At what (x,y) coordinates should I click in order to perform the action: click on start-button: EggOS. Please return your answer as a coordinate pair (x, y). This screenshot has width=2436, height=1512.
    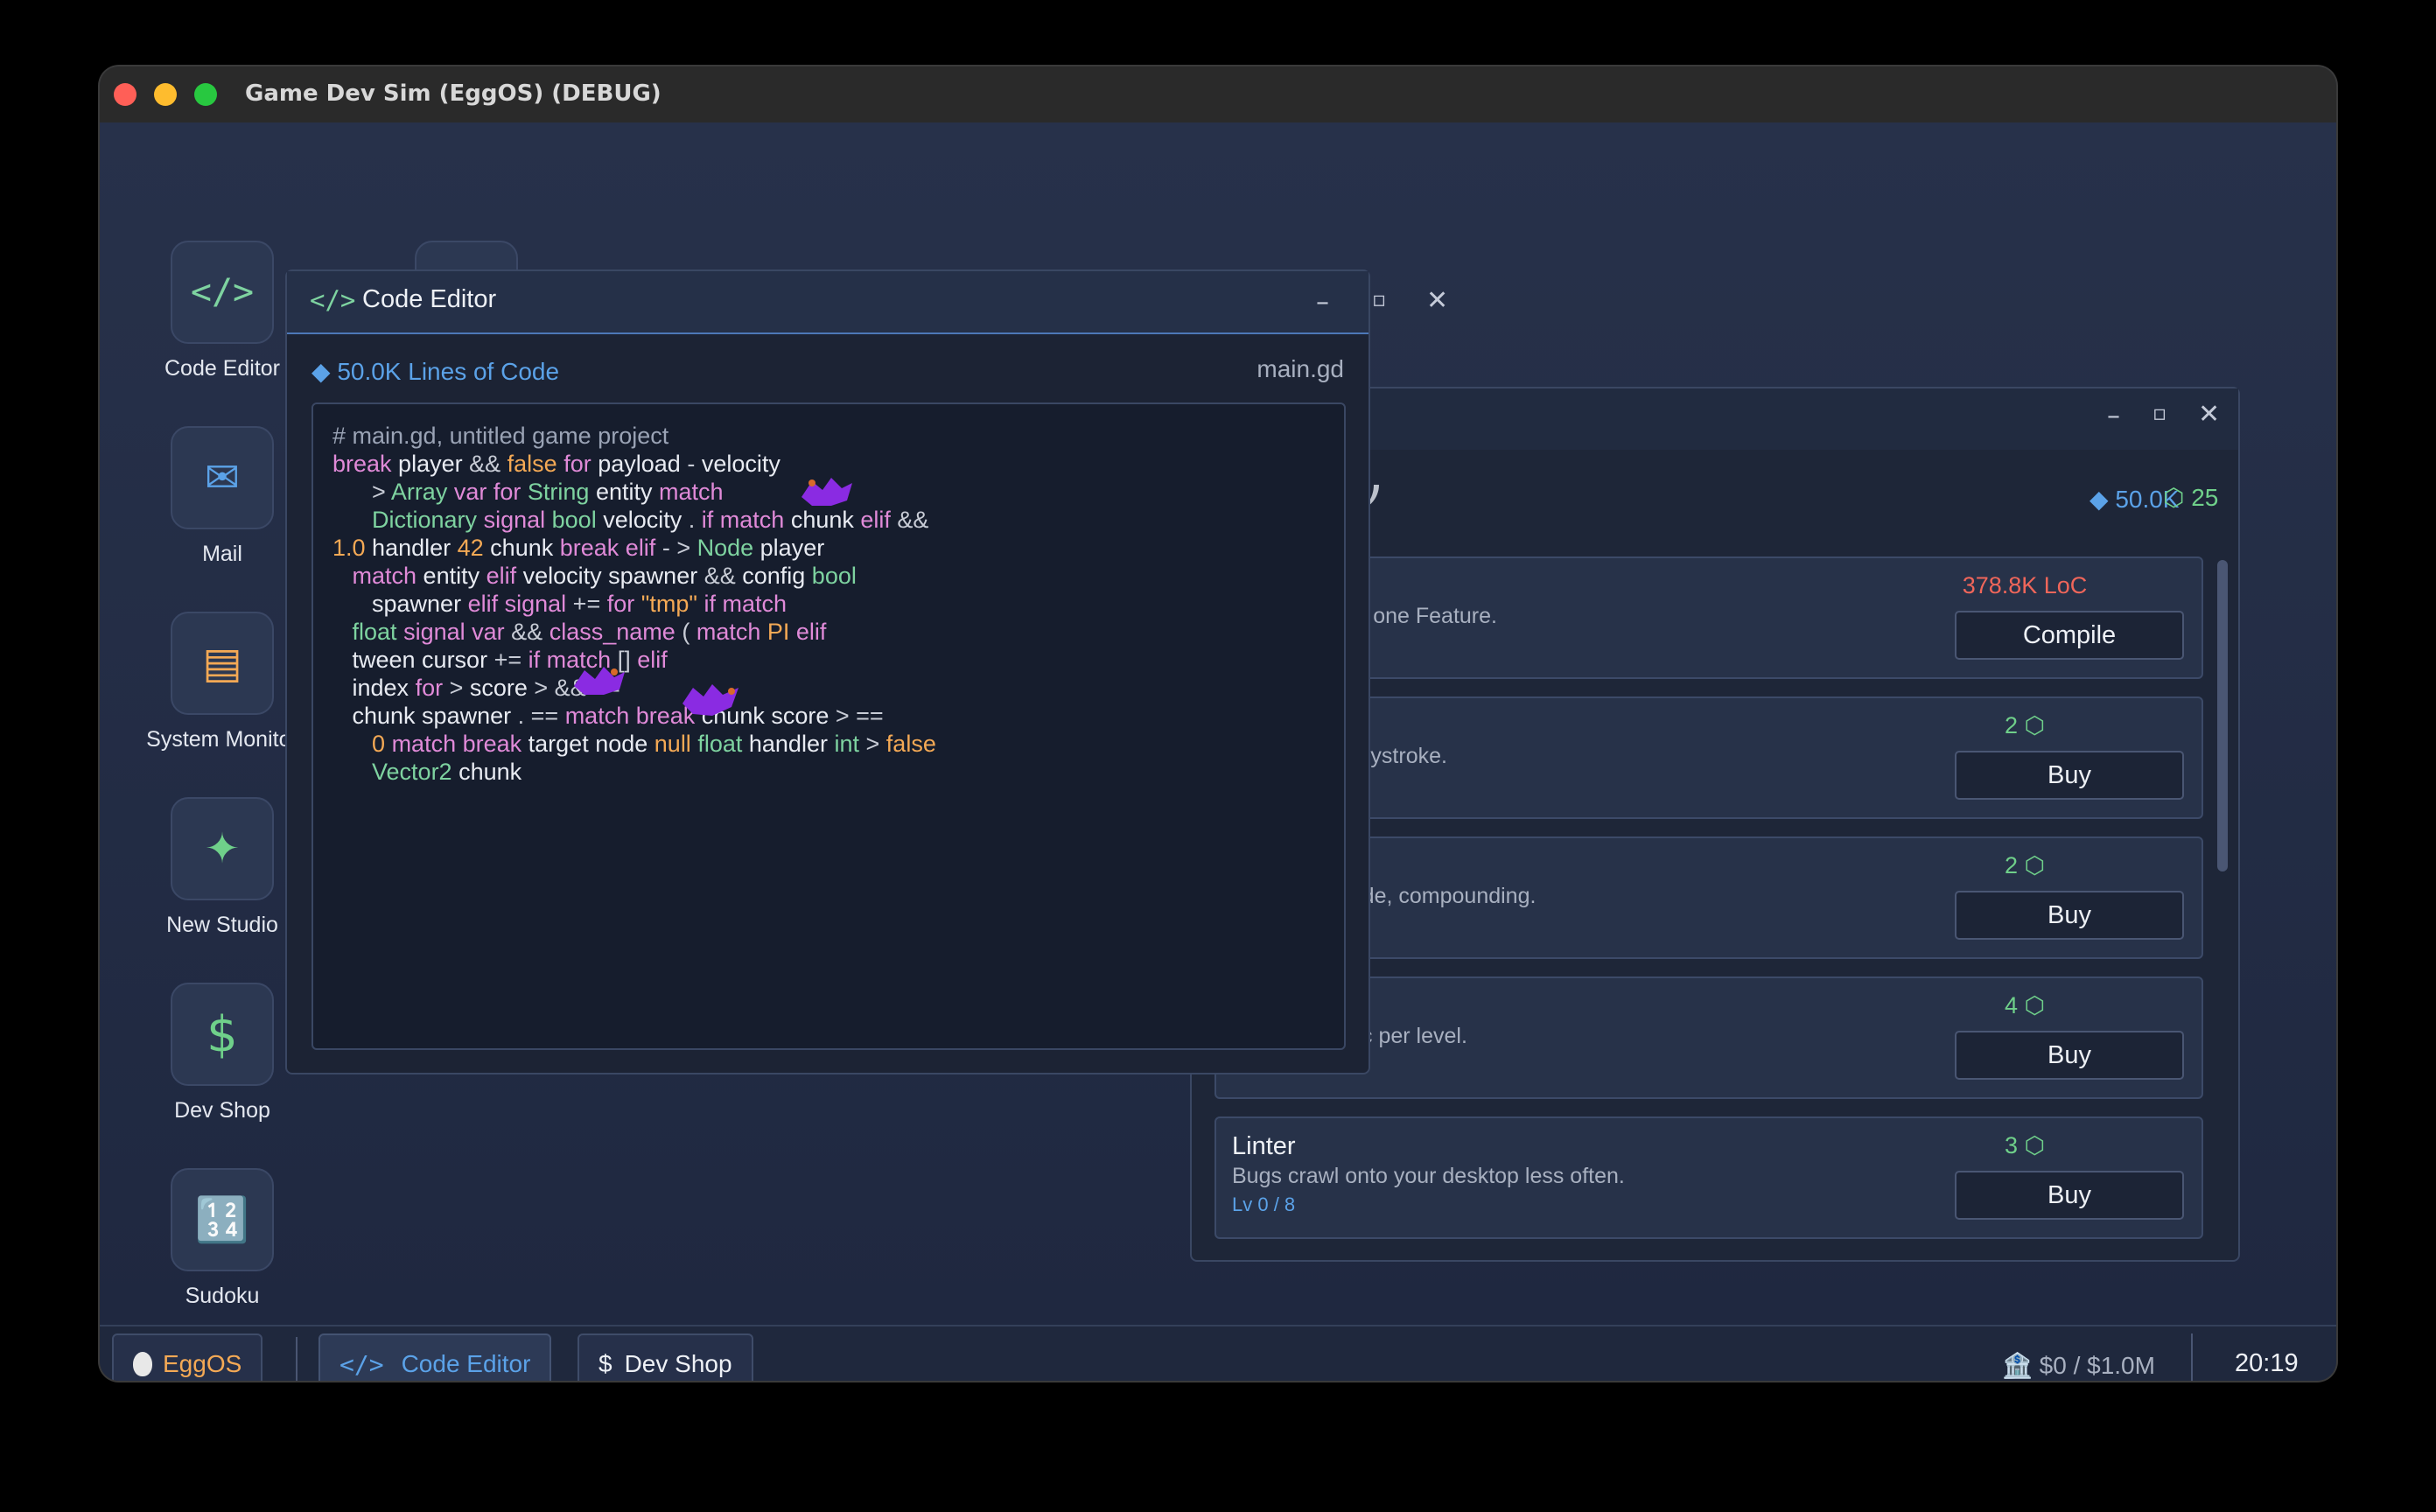
    Looking at the image, I should click on (187, 1357).